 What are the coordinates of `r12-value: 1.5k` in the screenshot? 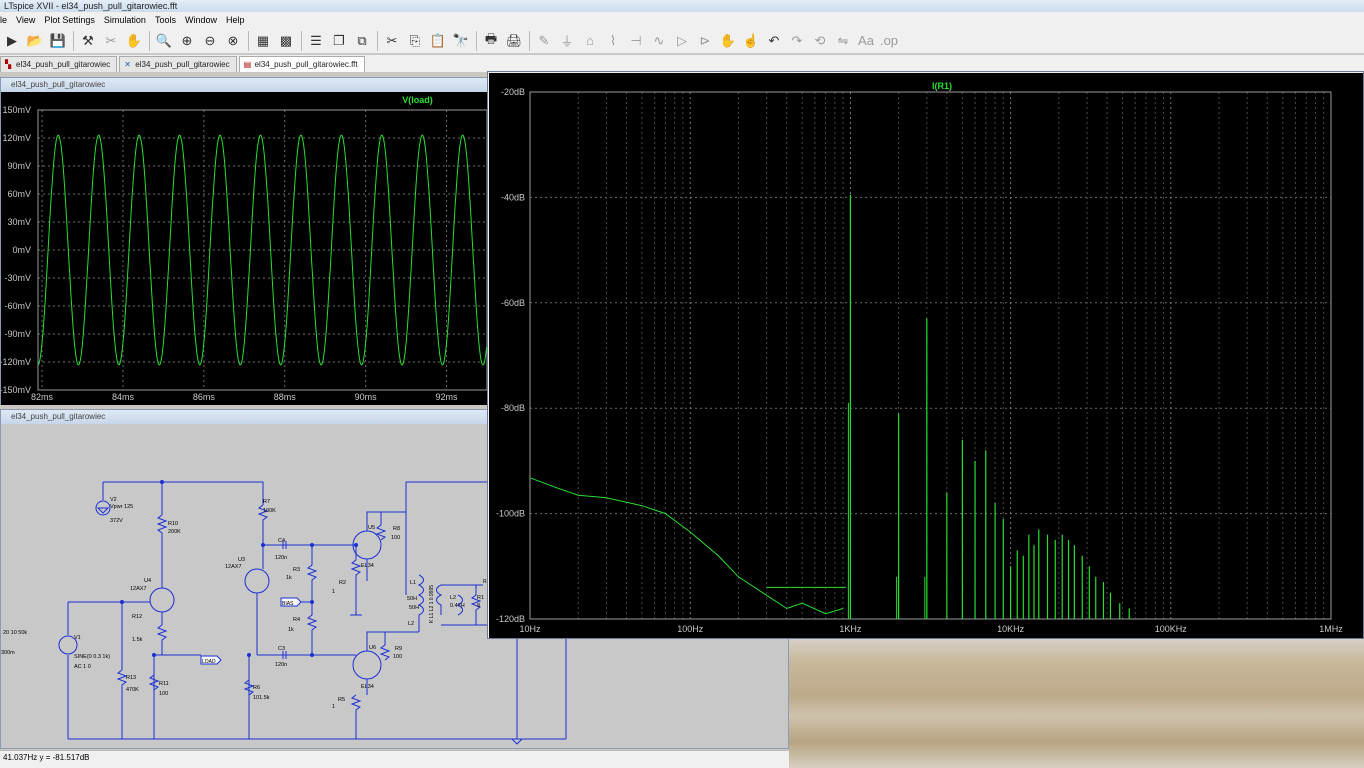 It's located at (137, 640).